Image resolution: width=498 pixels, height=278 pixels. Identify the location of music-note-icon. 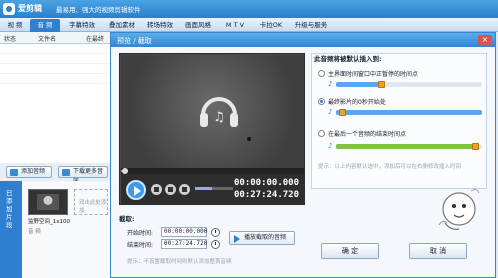
(14, 172).